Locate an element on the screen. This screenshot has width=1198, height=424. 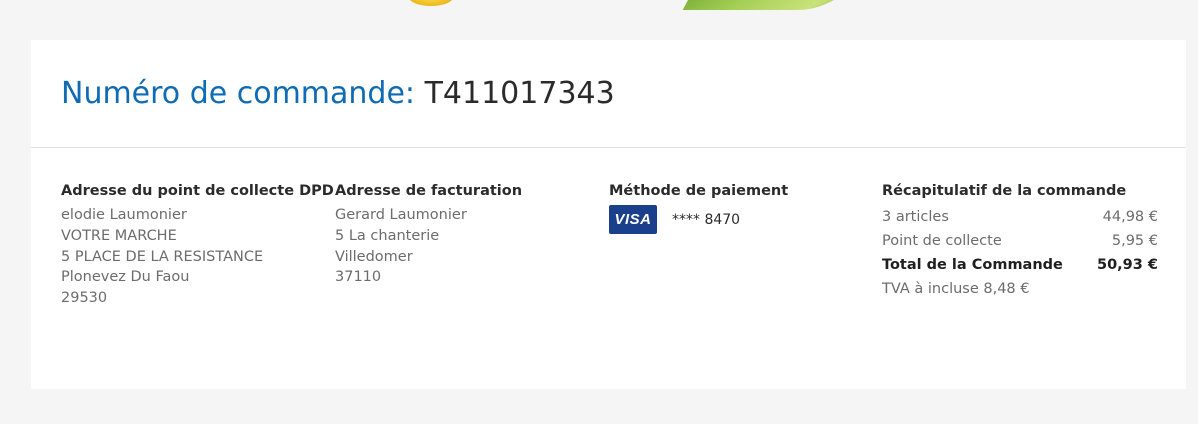
pickup-address-line: 29530 is located at coordinates (84, 298).